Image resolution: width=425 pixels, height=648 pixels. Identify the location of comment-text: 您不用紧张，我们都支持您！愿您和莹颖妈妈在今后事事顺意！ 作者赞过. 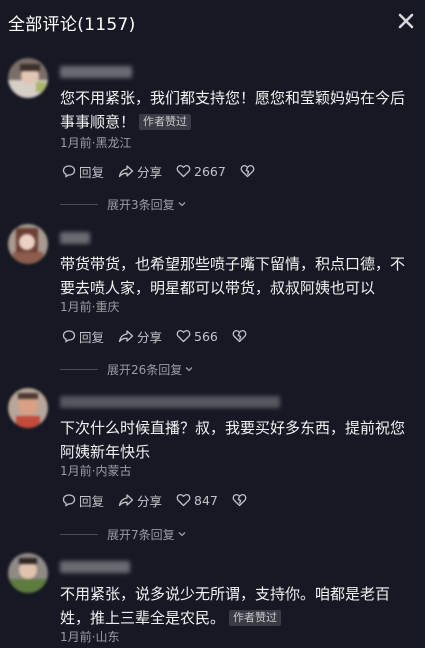
(233, 110).